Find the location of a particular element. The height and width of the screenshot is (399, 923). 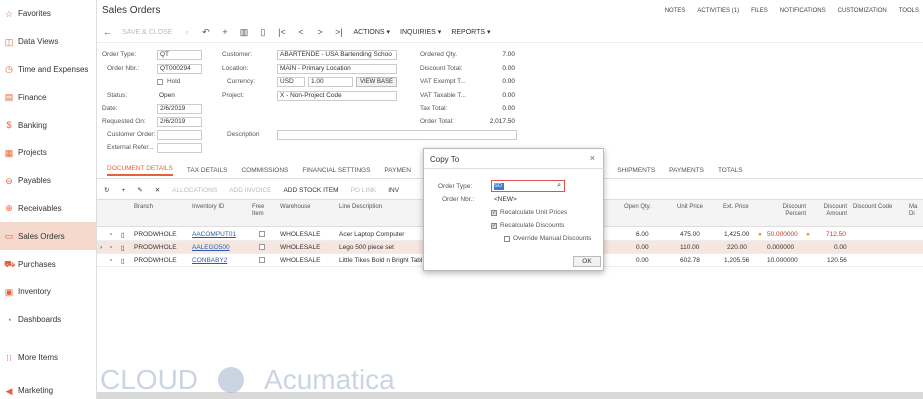

customer-order-field is located at coordinates (179, 135).